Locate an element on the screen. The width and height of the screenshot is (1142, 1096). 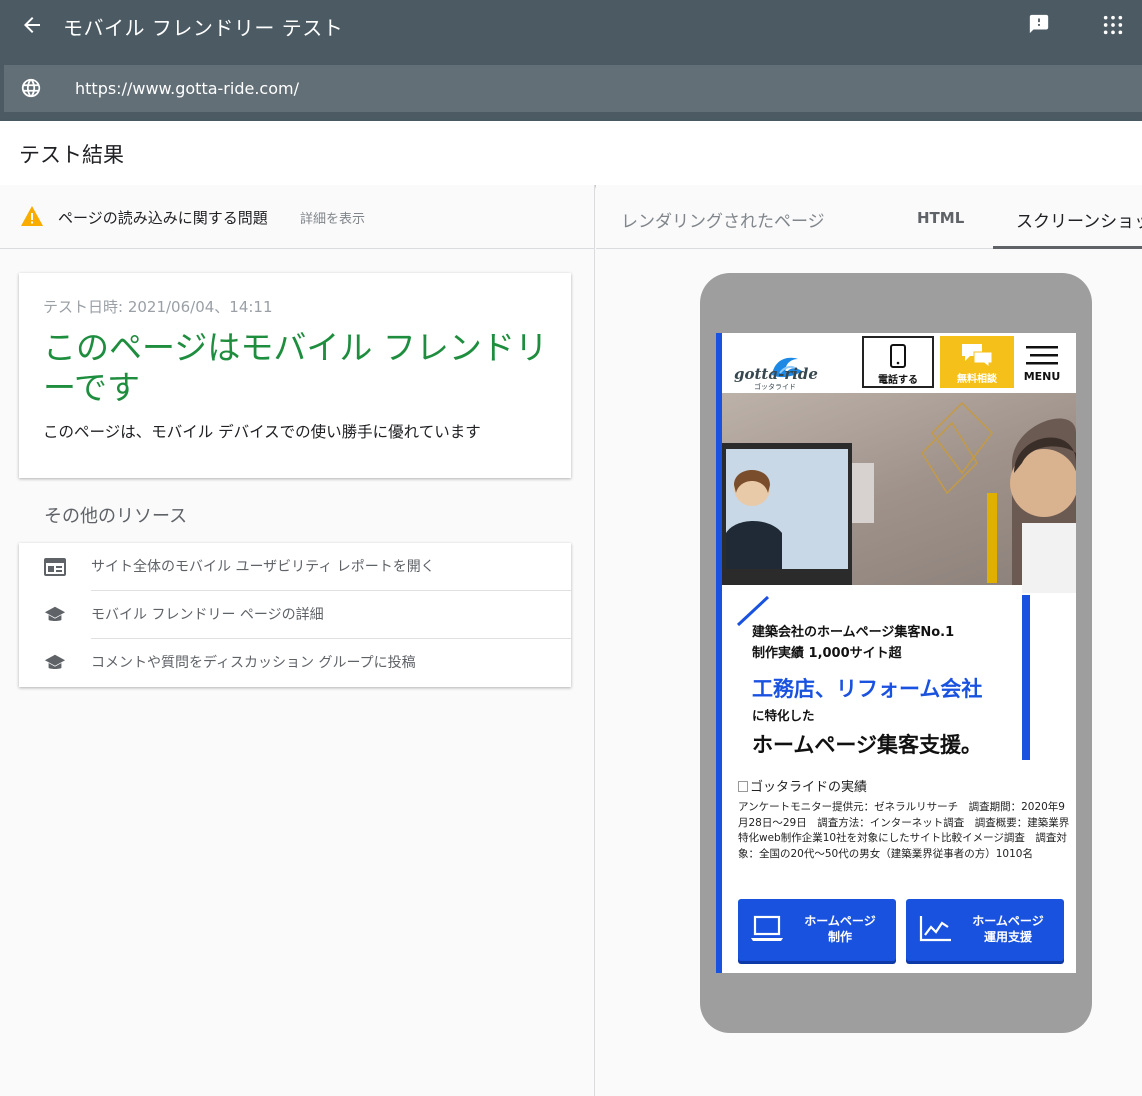
result-tabs: レンダリングされたページ HTML スクリーンショット is located at coordinates (869, 217).